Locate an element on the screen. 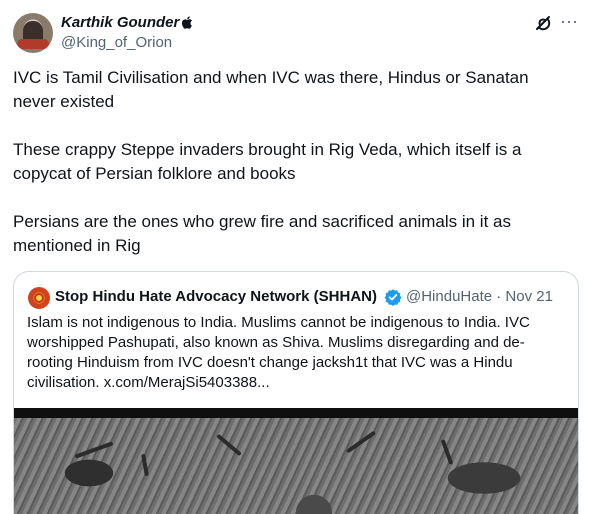 The width and height of the screenshot is (589, 514). author-avatar is located at coordinates (33, 33).